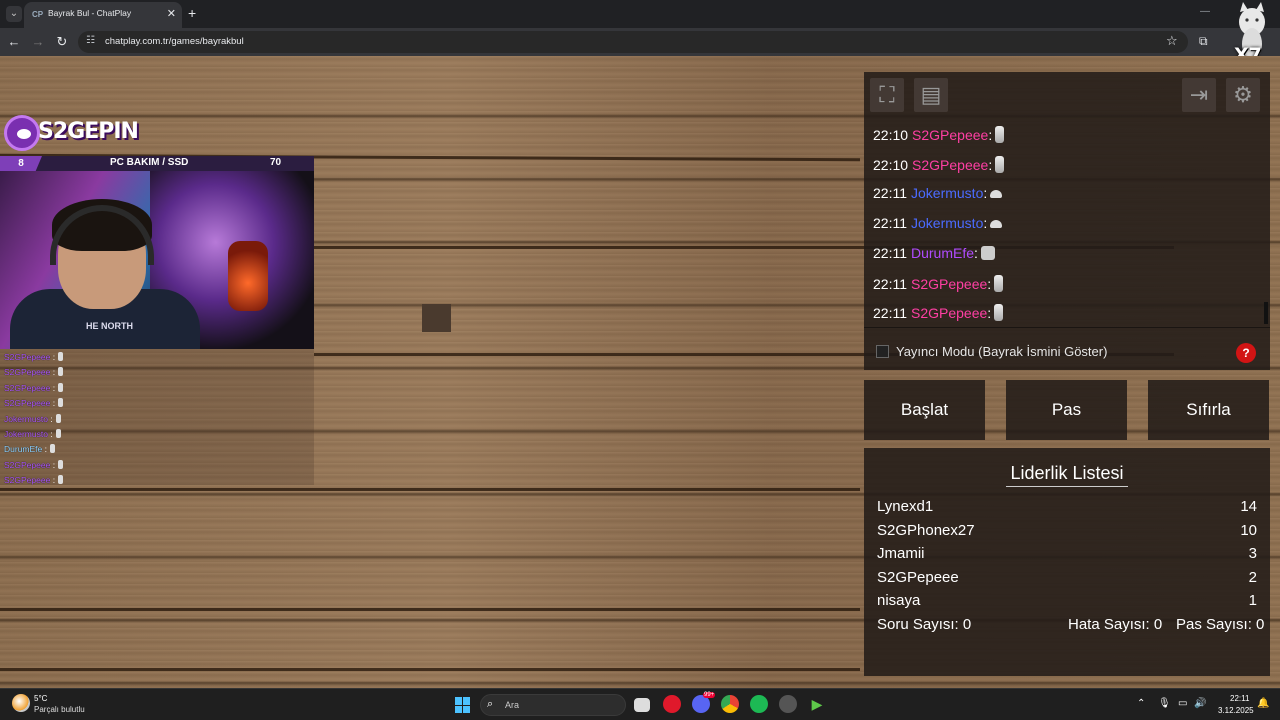  I want to click on chat-message: 22:11 DurumEfe:, so click(934, 254).